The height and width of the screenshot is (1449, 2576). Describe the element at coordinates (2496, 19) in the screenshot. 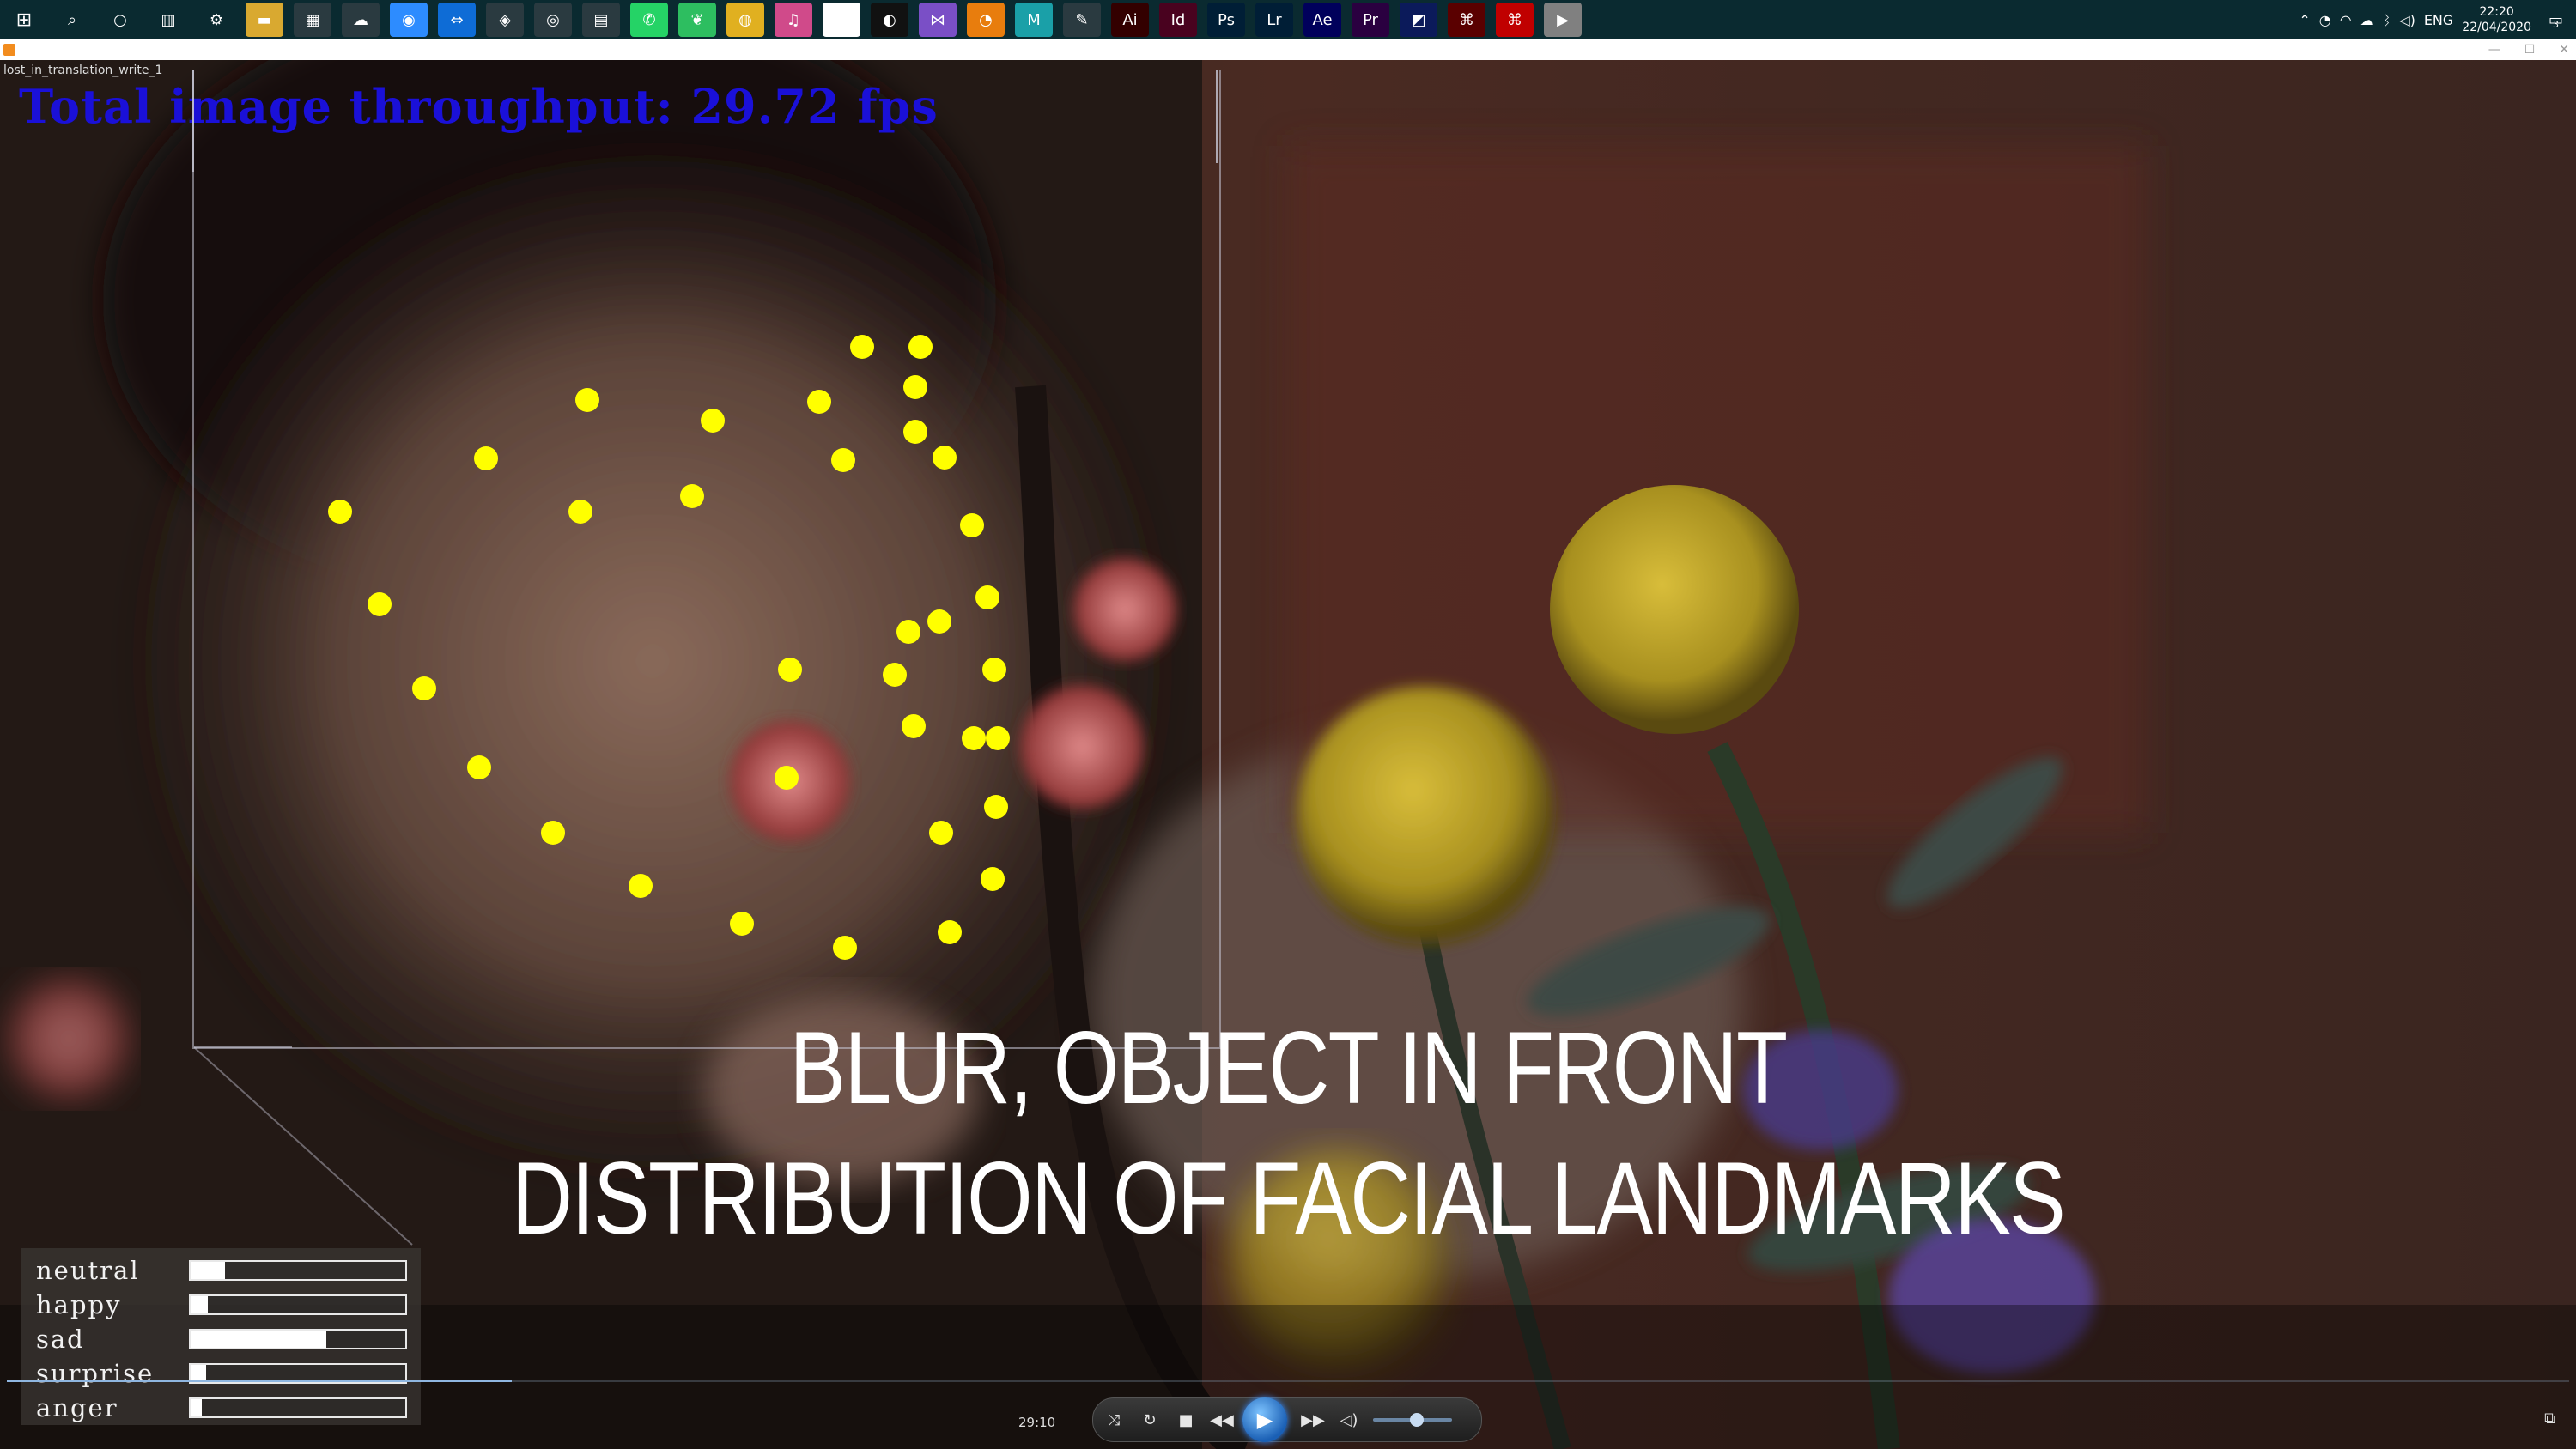

I see `tray-clock: 22:20 22/04/2020` at that location.